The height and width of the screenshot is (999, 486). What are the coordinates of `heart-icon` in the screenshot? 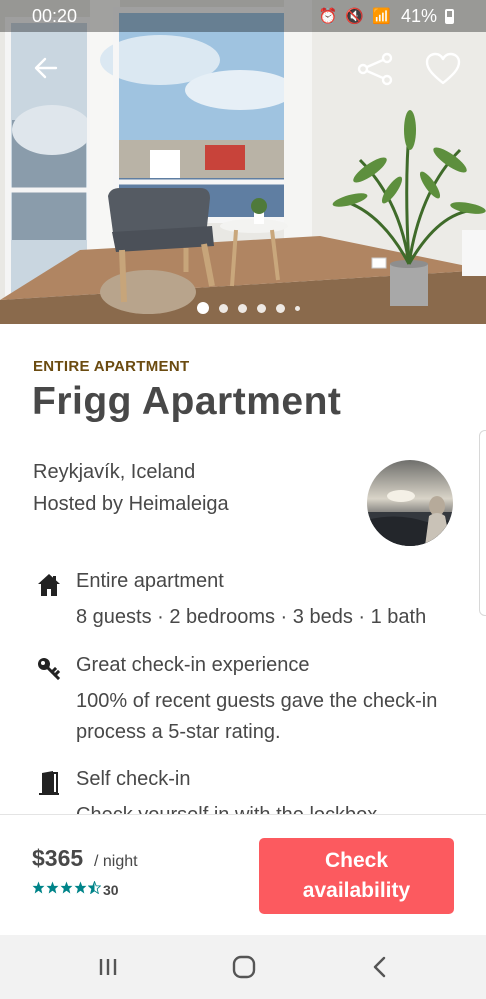 It's located at (443, 68).